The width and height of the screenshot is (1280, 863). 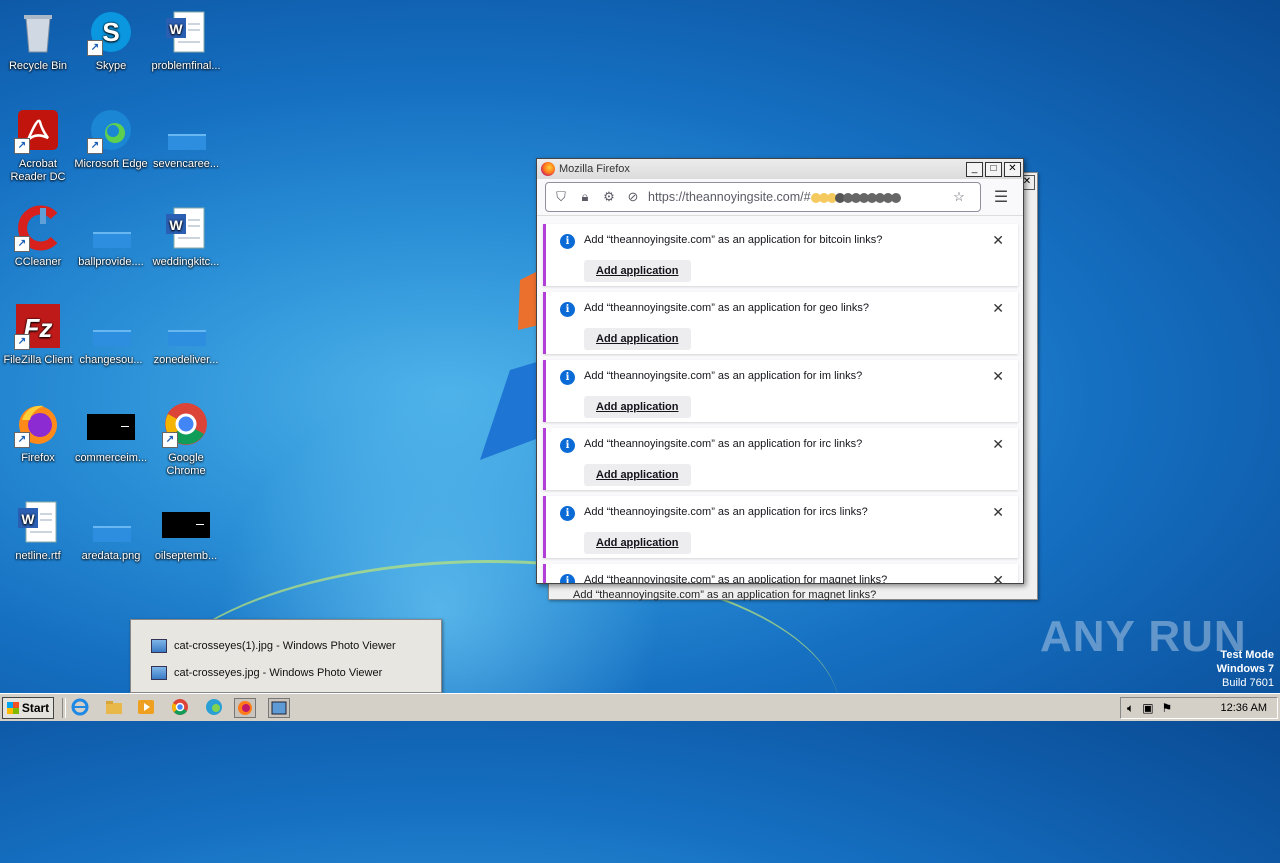 I want to click on network-icon: ▣, so click(x=1147, y=708).